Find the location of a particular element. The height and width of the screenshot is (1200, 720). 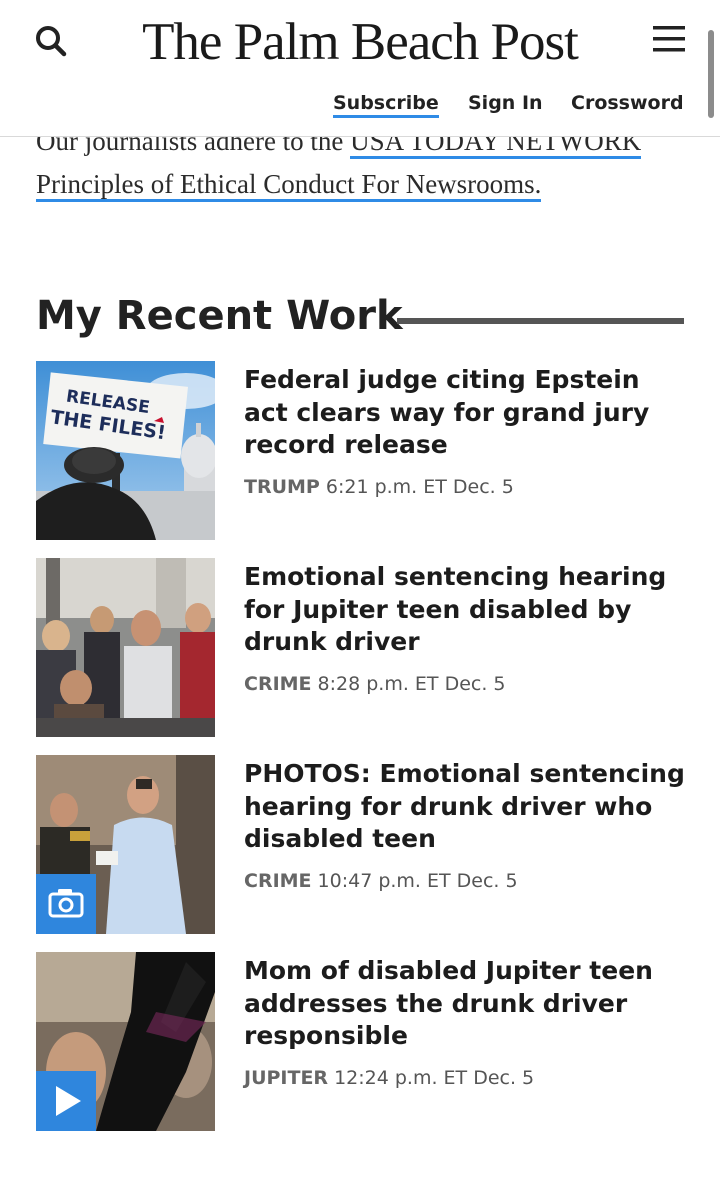

article-thumbnail: RELEASE THE FILES! is located at coordinates (125, 450).